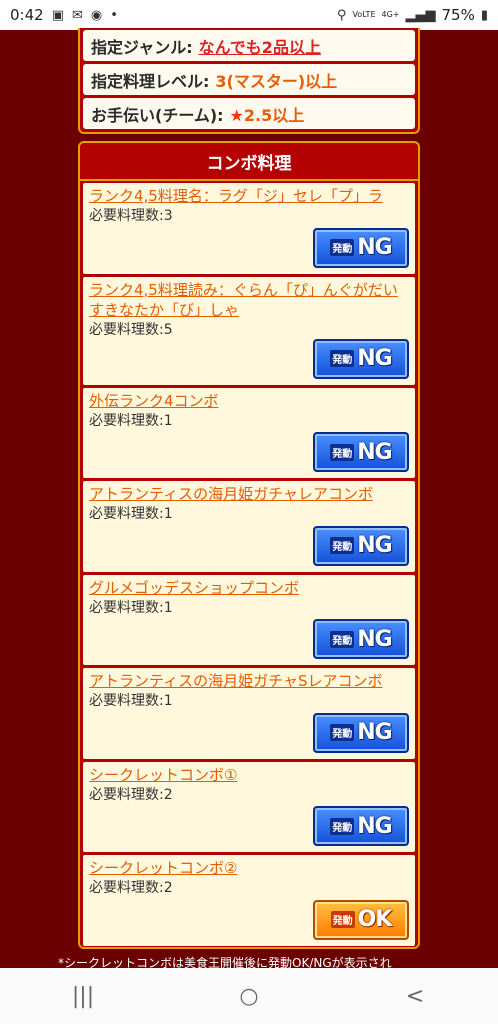  I want to click on combo-name-link: ランク4,5料理読み：ぐらん「ぴ」んぐがだいすきなたか「び」しゃ, so click(249, 300).